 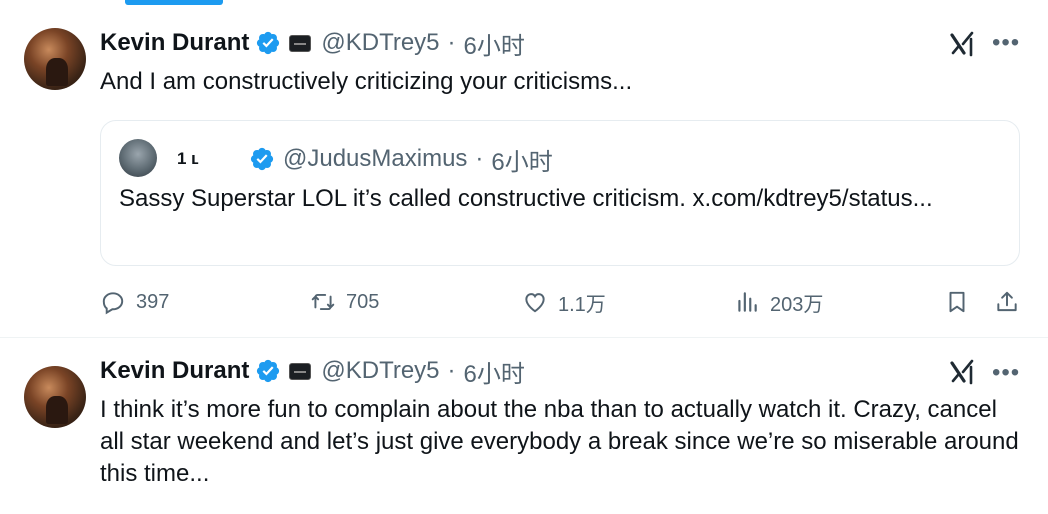 I want to click on share-icon, so click(x=1007, y=301).